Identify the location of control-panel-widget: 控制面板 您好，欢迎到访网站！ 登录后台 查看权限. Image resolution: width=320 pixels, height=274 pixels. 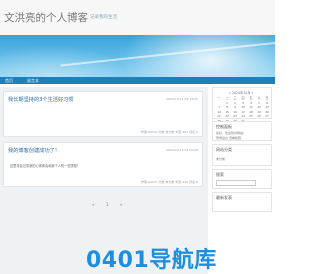
(242, 131).